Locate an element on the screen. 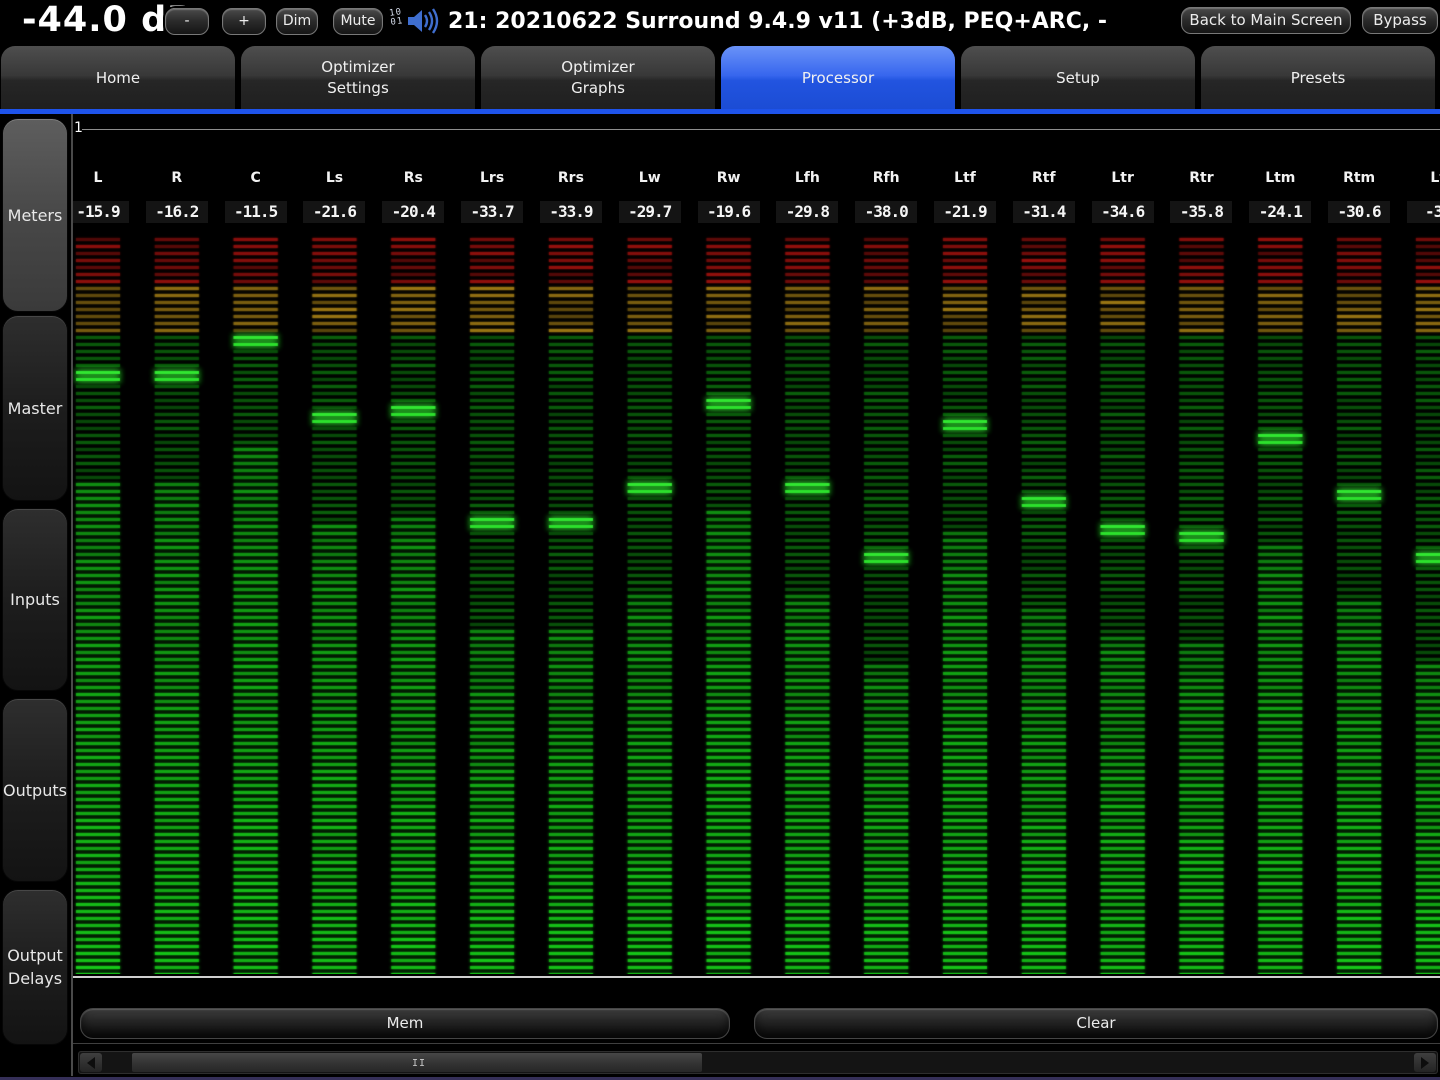 This screenshot has width=1440, height=1080. sidebar-item-meters: Meters is located at coordinates (35, 215).